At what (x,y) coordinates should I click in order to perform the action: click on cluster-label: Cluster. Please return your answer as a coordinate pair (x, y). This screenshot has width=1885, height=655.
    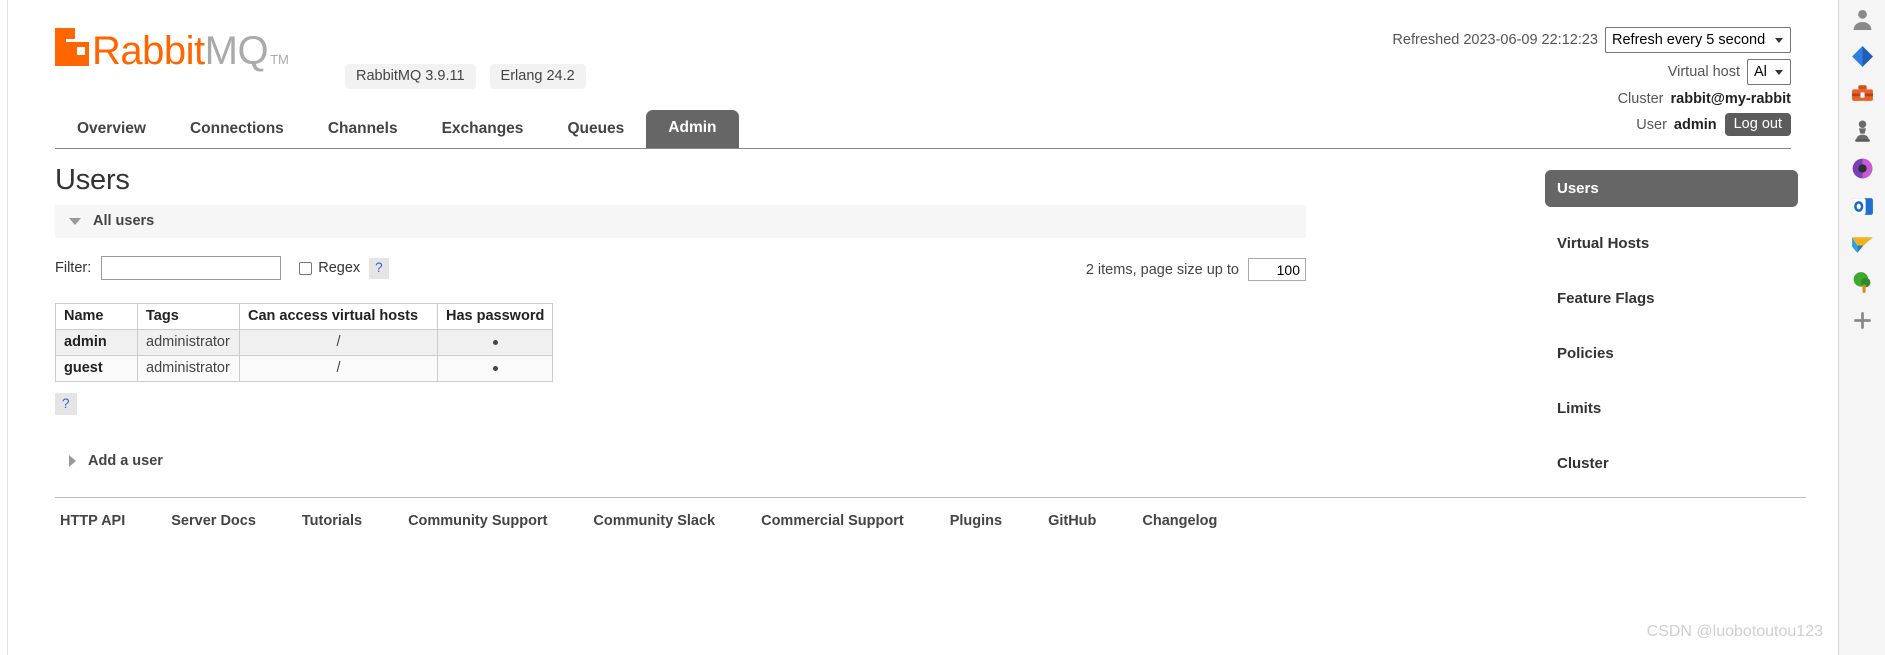
    Looking at the image, I should click on (1640, 99).